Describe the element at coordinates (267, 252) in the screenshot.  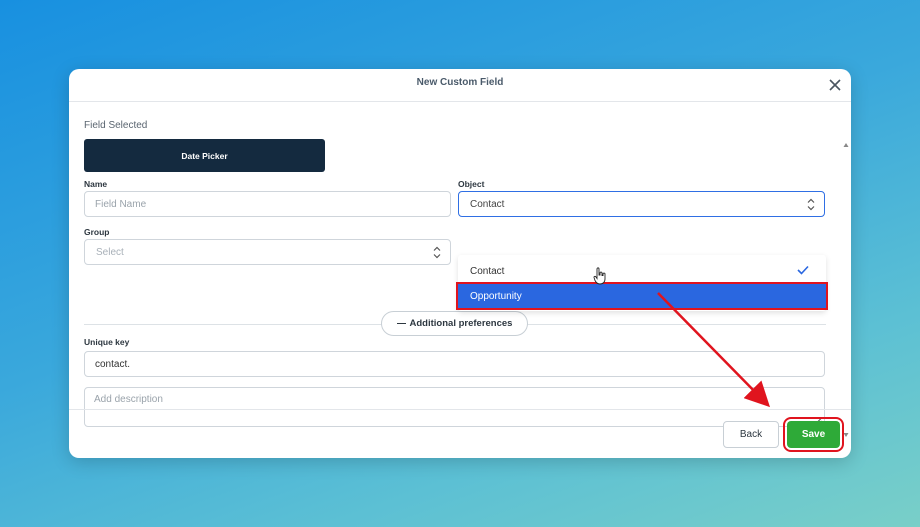
I see `group-select: Select` at that location.